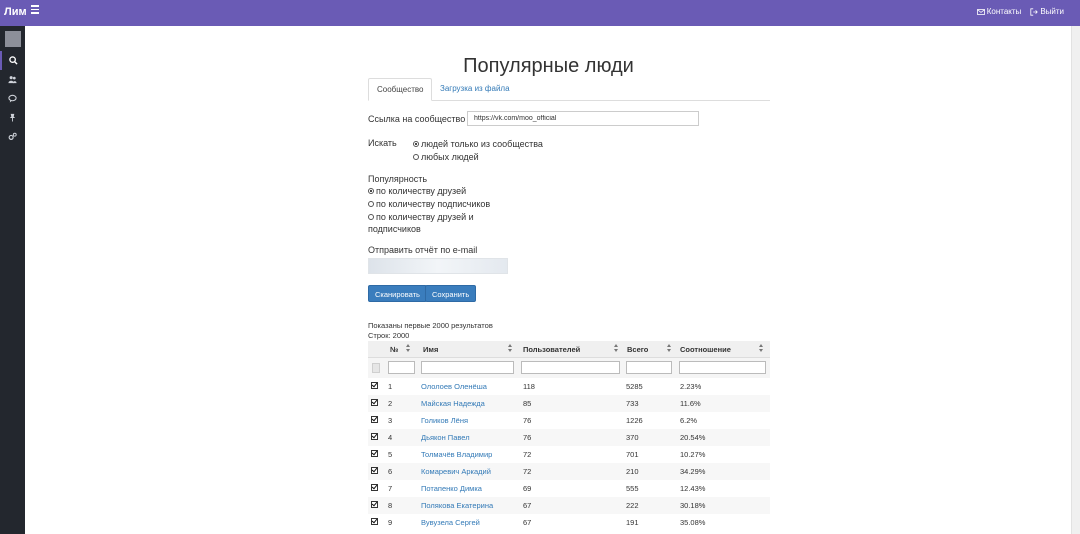 This screenshot has width=1080, height=534. I want to click on sidebar-item-users, so click(12, 79).